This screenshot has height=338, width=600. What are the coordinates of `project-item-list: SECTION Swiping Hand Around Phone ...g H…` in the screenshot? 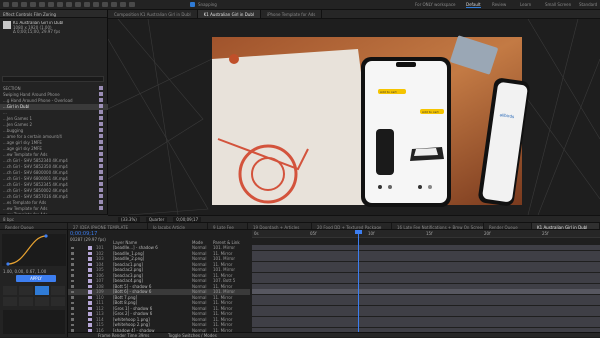 It's located at (54, 152).